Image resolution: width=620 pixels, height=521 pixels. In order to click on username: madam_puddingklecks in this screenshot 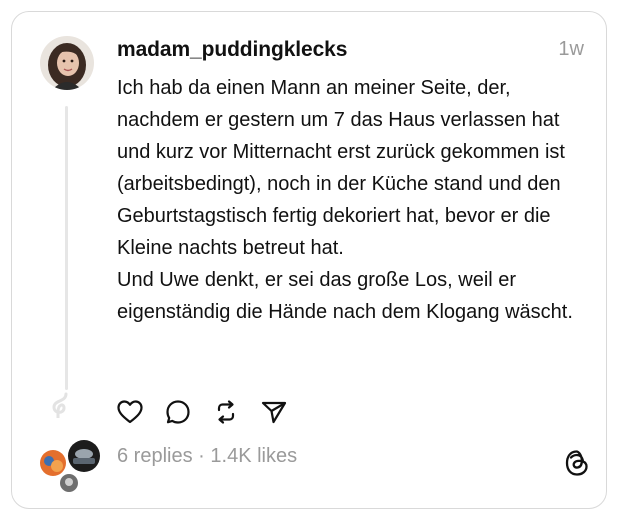, I will do `click(232, 50)`.